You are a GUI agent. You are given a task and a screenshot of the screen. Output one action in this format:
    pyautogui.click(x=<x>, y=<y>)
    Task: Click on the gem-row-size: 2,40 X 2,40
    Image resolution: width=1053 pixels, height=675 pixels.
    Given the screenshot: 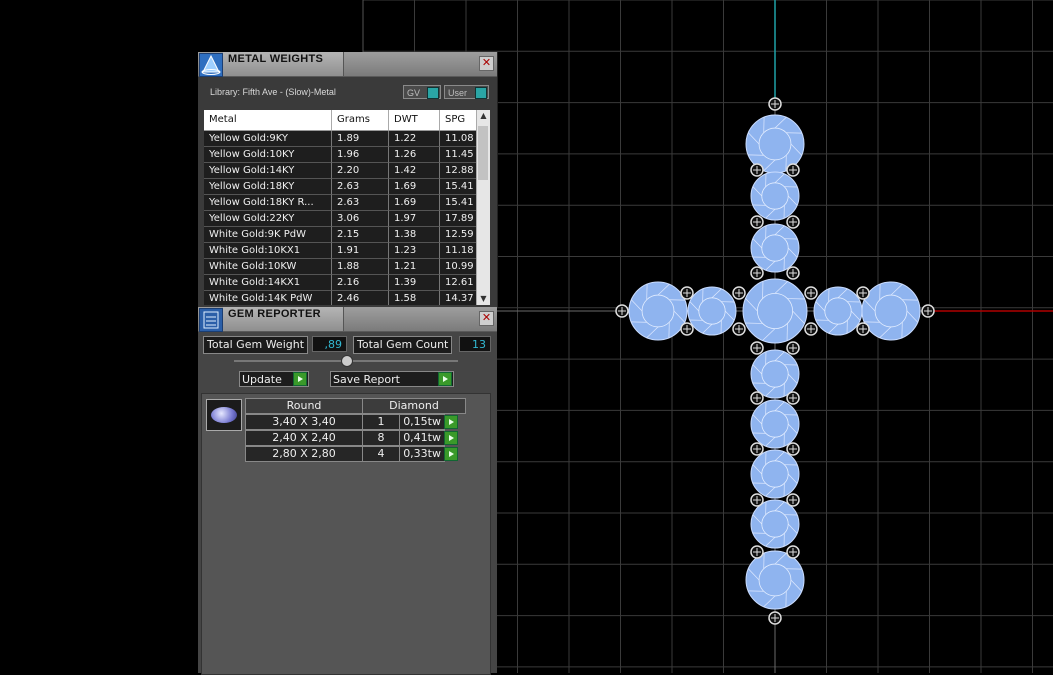 What is the action you would take?
    pyautogui.click(x=304, y=438)
    